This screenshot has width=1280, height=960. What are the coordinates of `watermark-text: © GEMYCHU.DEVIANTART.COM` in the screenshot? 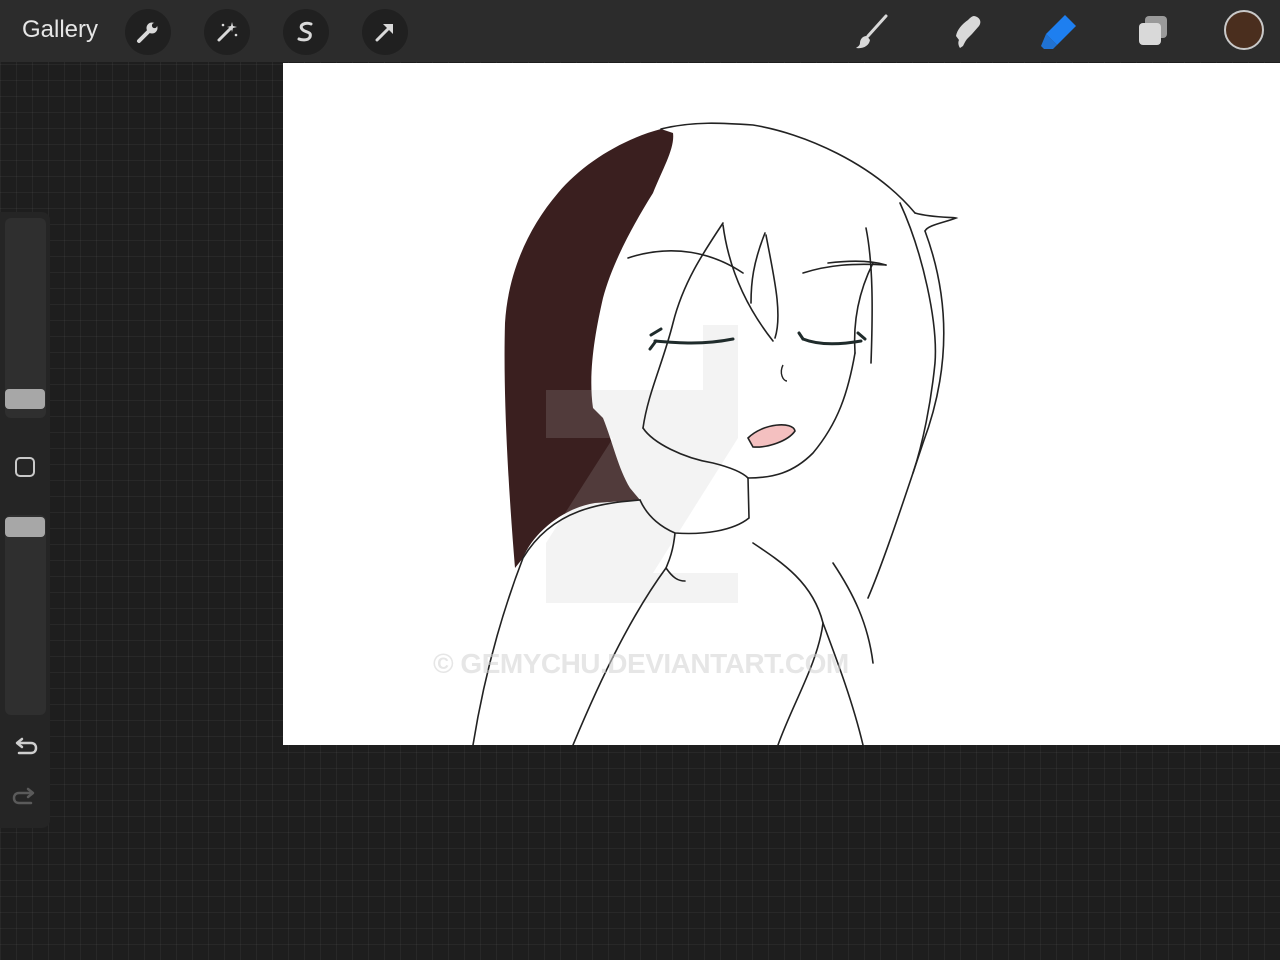 It's located at (641, 663).